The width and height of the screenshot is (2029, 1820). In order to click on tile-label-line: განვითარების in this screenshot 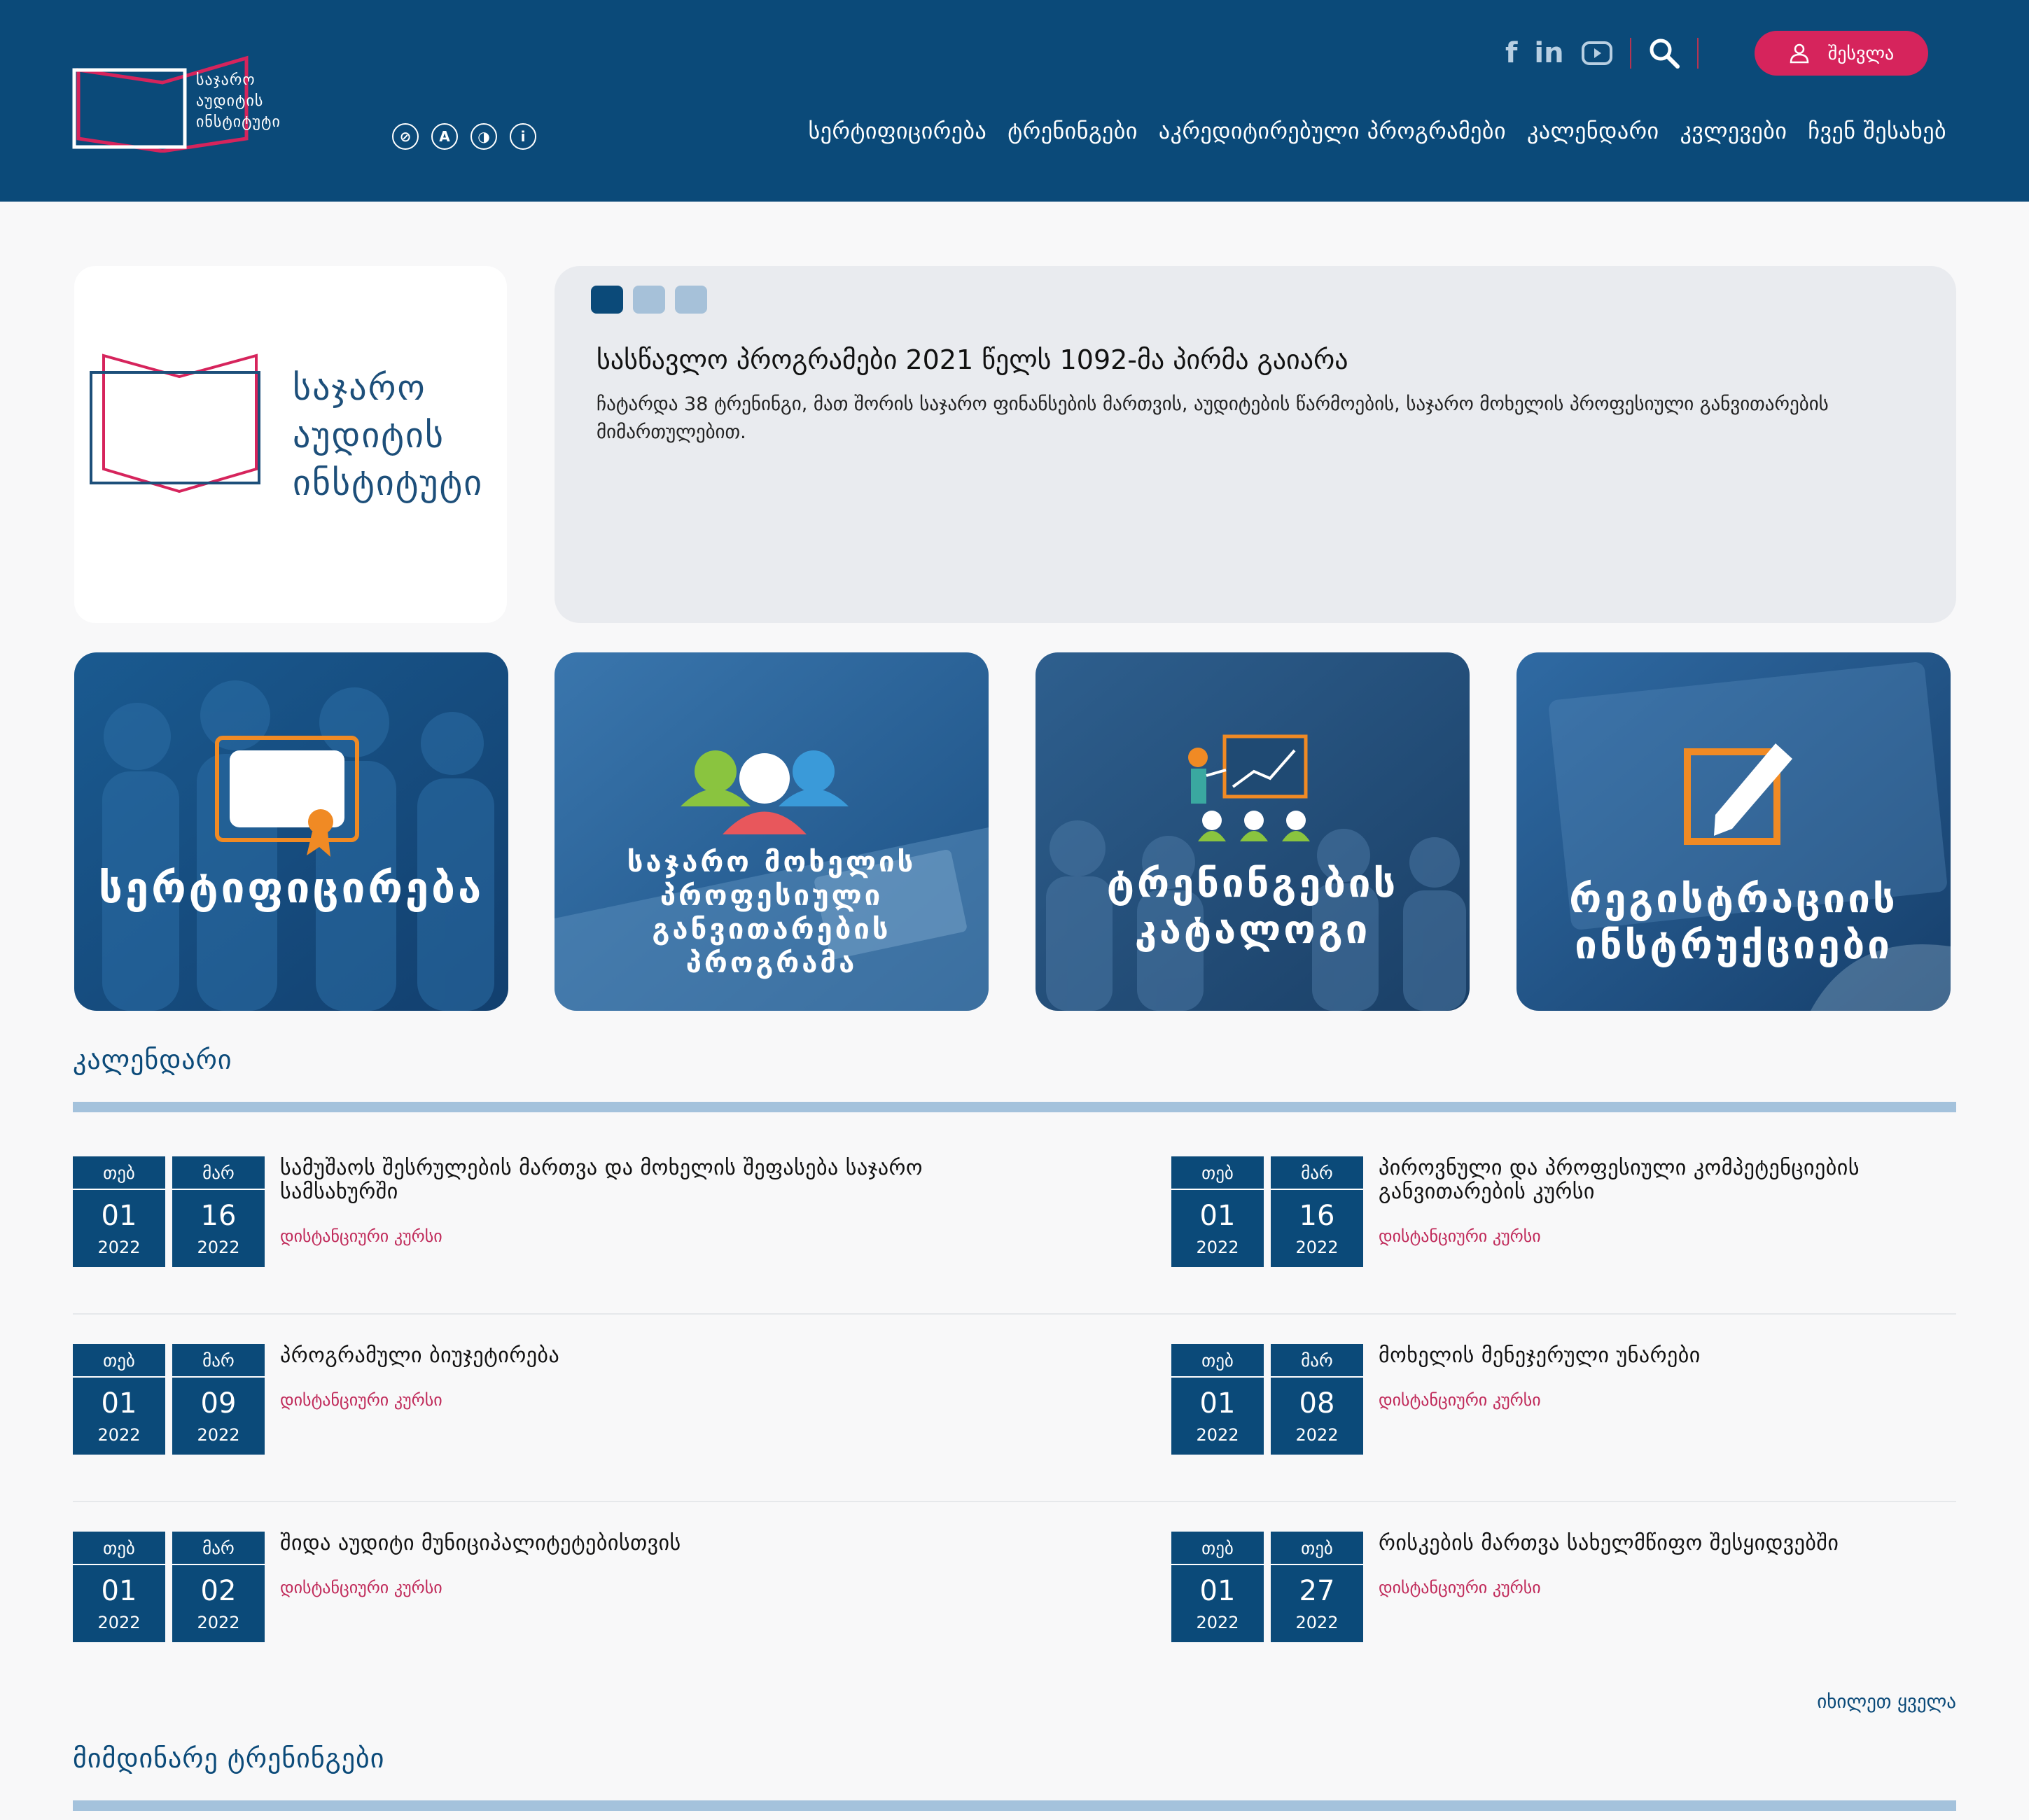, I will do `click(771, 929)`.